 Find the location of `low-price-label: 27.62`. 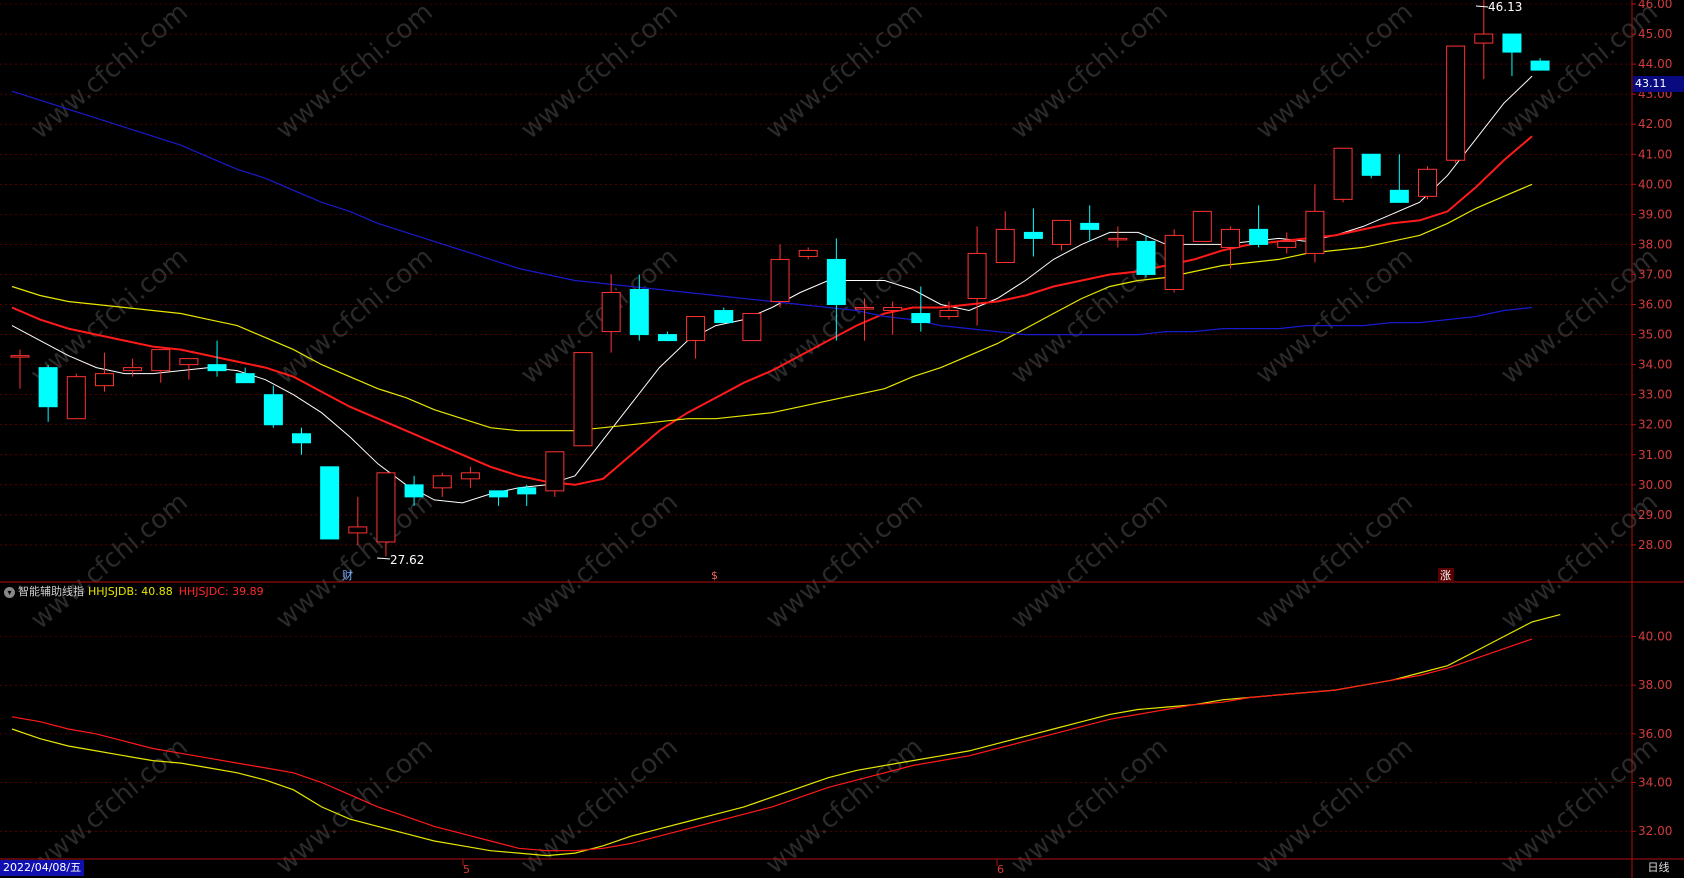

low-price-label: 27.62 is located at coordinates (407, 560).